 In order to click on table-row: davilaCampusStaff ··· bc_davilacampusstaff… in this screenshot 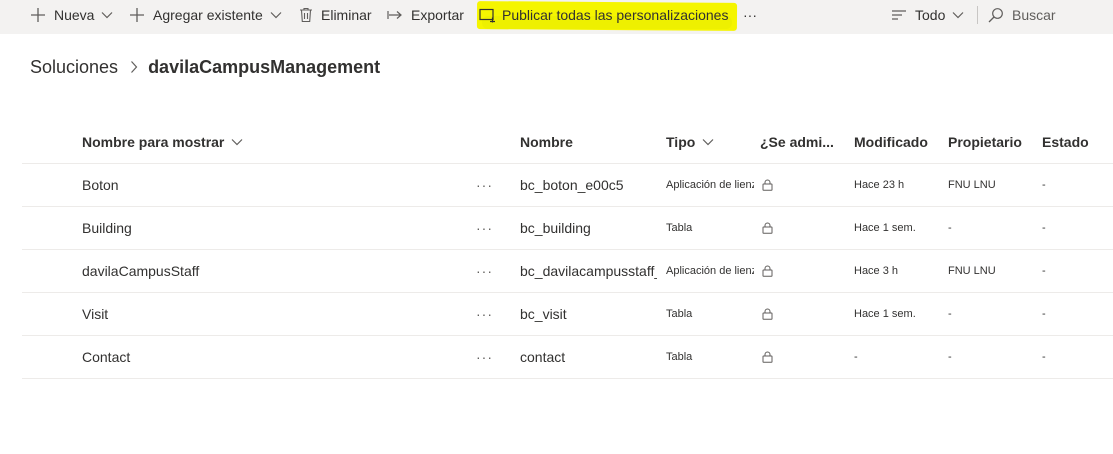, I will do `click(567, 271)`.